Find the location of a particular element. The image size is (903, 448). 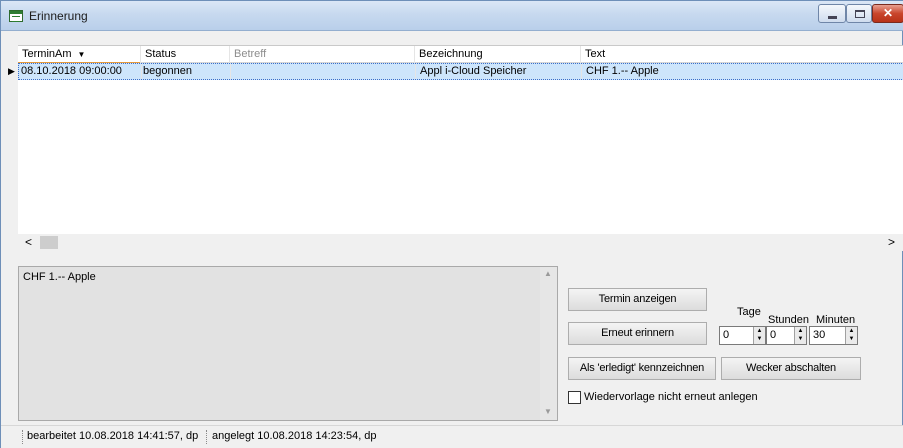

maximize-icon is located at coordinates (860, 14).